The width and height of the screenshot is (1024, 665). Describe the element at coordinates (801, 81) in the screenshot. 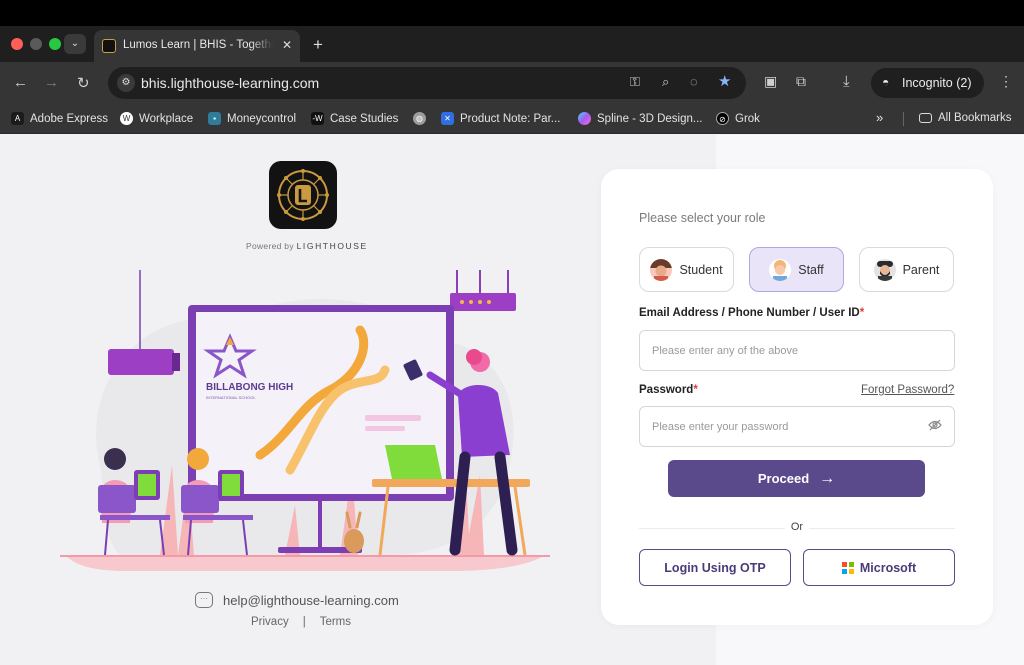

I see `extensions-puzzle-icon: ⧉` at that location.